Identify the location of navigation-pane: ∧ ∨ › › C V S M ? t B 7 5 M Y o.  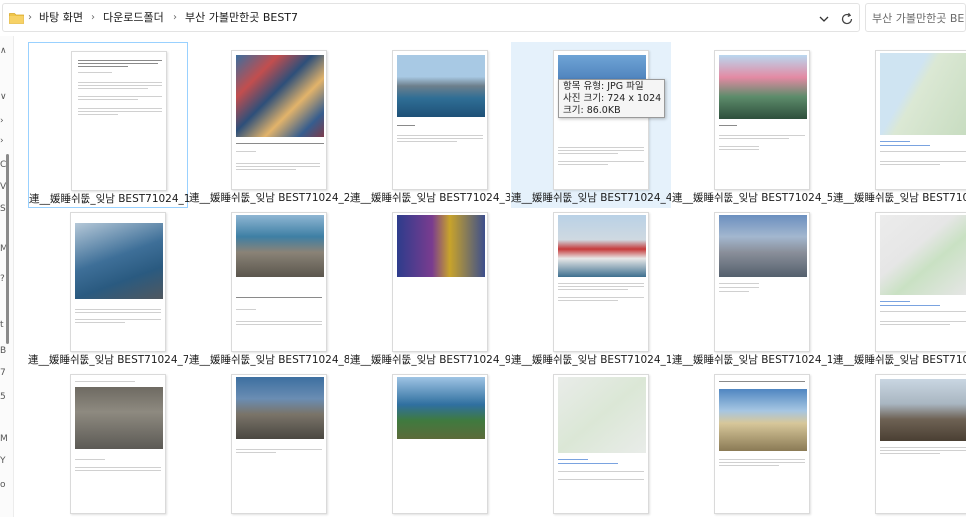
(7, 276).